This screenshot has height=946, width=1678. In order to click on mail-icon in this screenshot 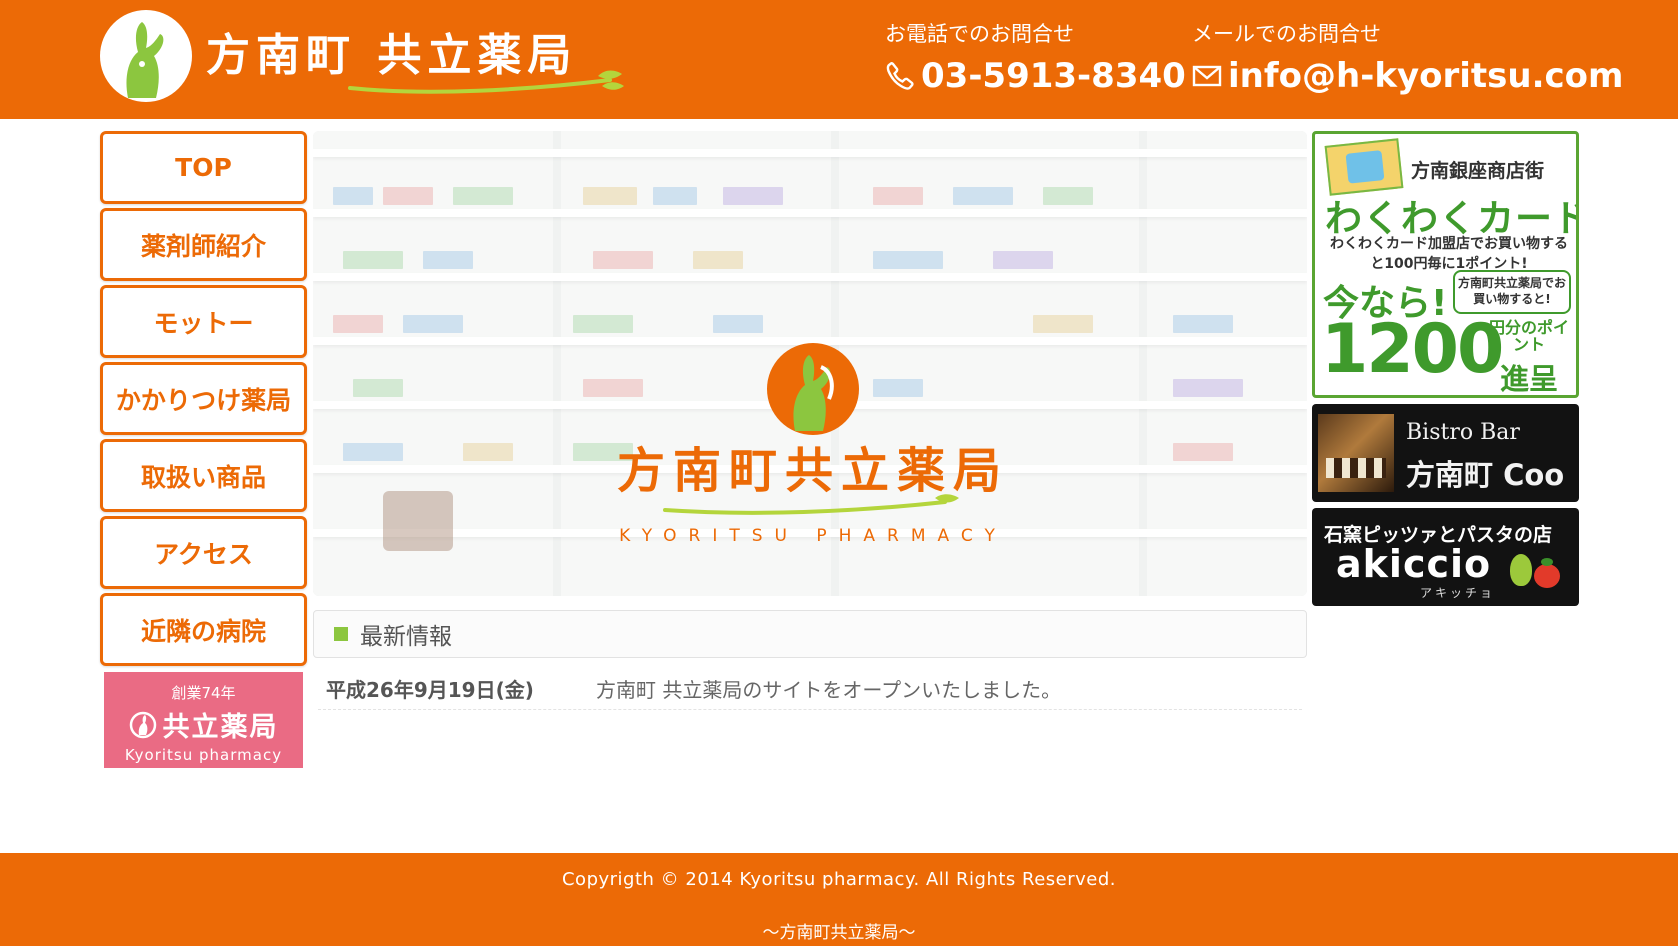, I will do `click(1207, 76)`.